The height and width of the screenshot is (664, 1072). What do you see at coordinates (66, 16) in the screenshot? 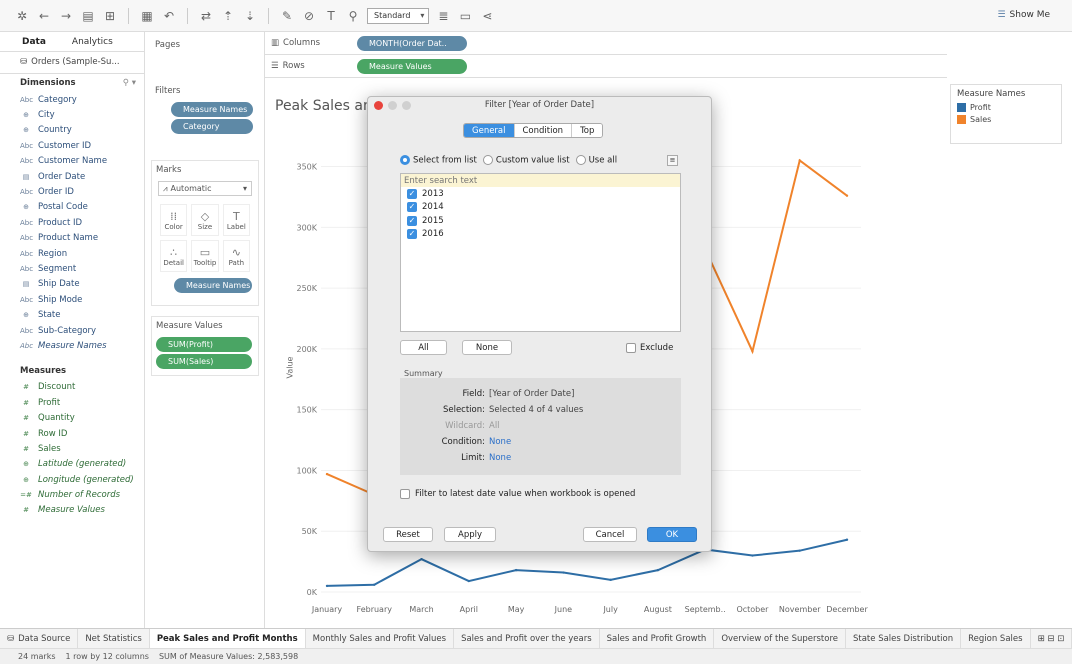
I see `forward-icon: →` at bounding box center [66, 16].